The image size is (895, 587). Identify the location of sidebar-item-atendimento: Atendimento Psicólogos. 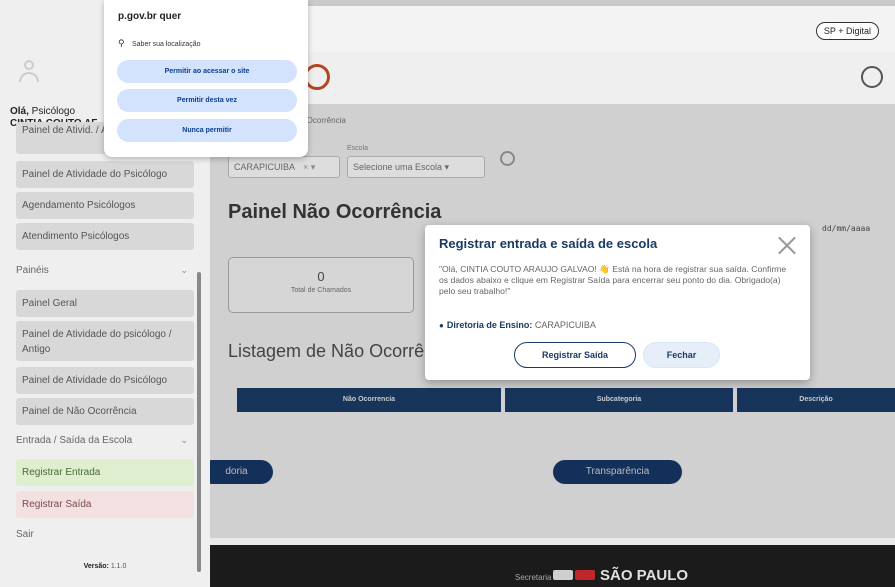
(105, 236).